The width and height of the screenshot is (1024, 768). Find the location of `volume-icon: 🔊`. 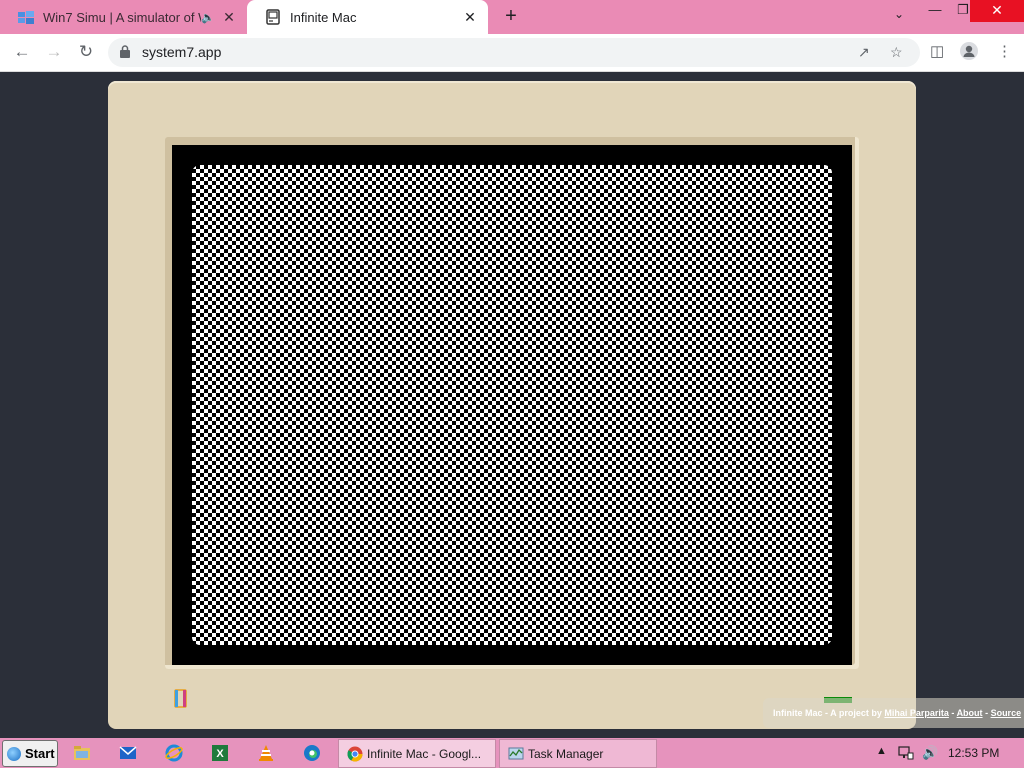

volume-icon: 🔊 is located at coordinates (930, 753).